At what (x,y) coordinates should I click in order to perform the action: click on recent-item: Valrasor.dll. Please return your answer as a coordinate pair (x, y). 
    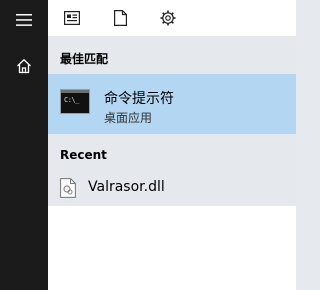
    Looking at the image, I should click on (172, 188).